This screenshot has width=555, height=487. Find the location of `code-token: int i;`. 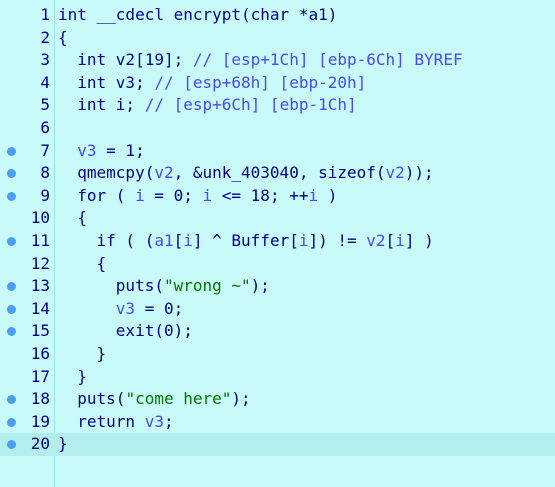

code-token: int i; is located at coordinates (101, 105).